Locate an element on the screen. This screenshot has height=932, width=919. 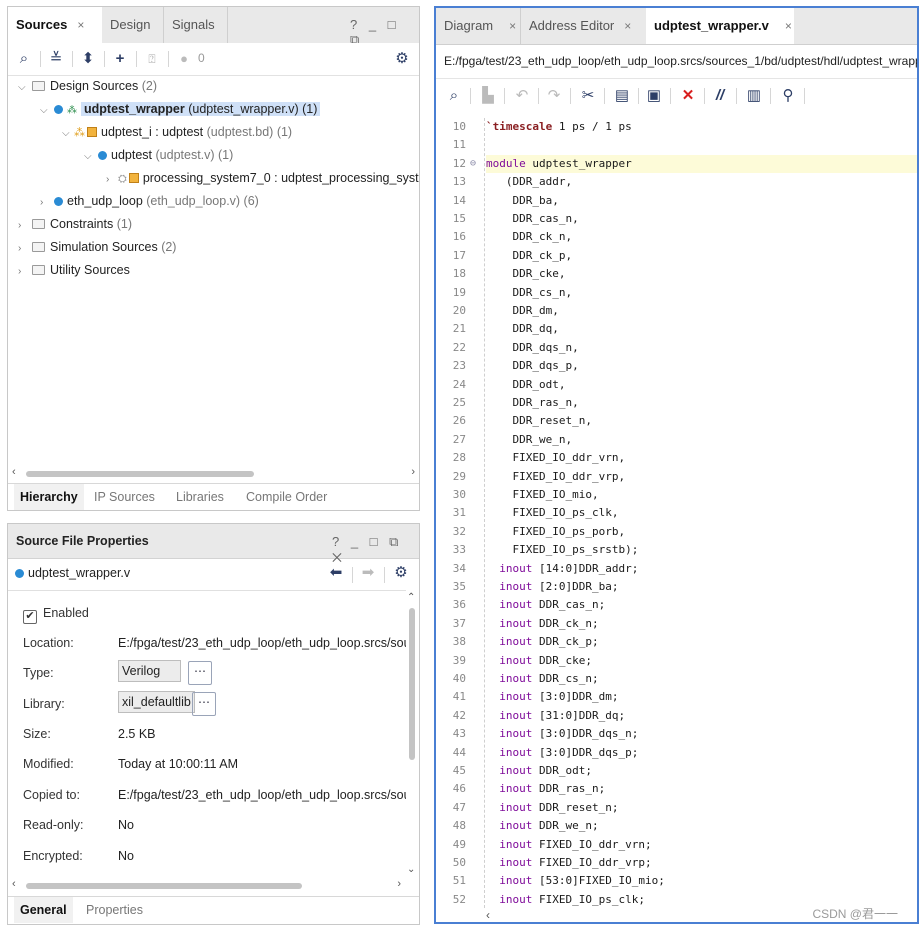
type-more-button: ⋯ is located at coordinates (200, 673).